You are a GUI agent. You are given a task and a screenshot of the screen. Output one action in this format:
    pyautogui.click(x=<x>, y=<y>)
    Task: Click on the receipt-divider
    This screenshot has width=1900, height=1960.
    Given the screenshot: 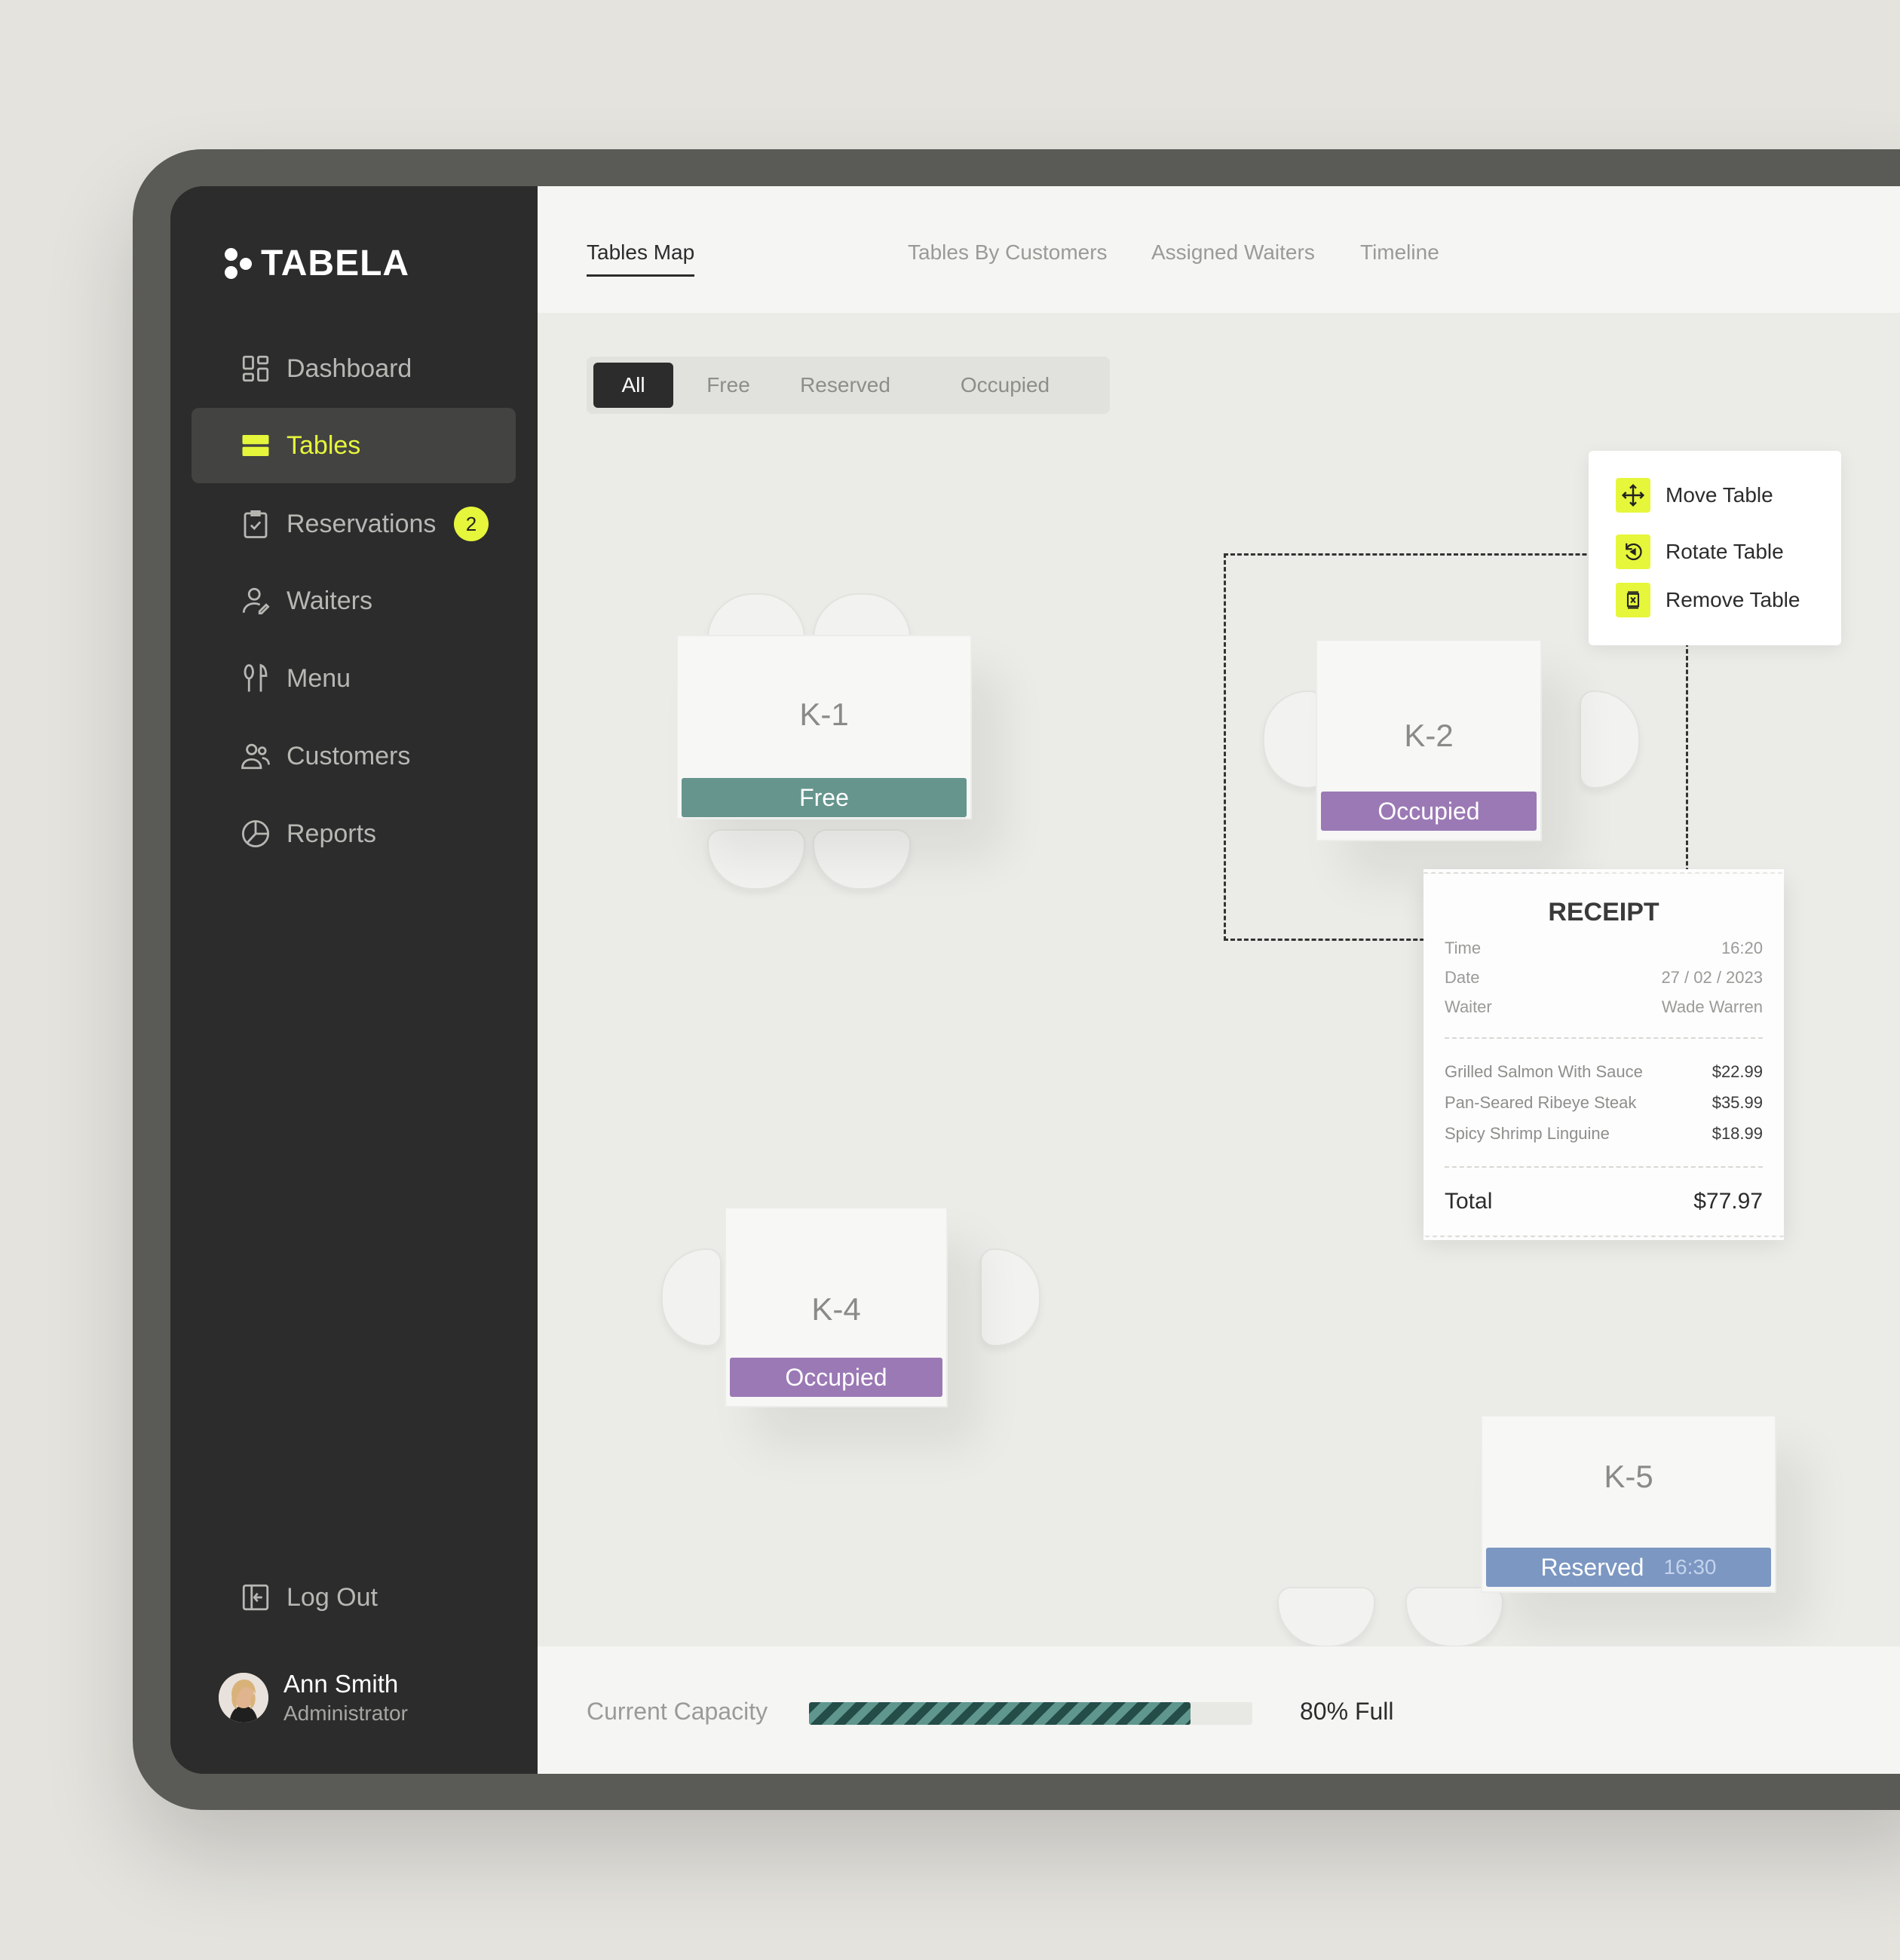 What is the action you would take?
    pyautogui.click(x=1604, y=1167)
    